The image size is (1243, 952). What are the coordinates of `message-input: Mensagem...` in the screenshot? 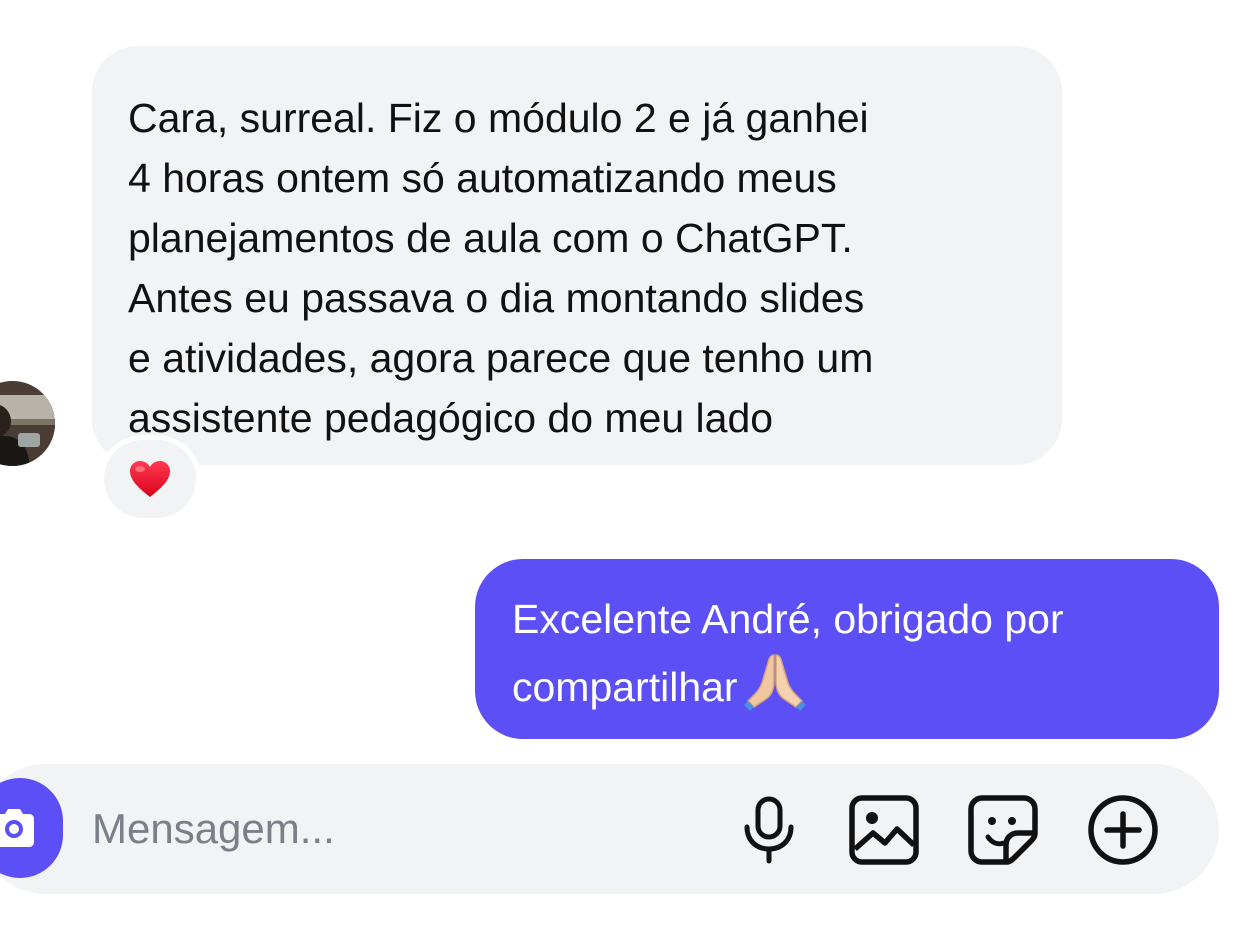 It's located at (213, 829).